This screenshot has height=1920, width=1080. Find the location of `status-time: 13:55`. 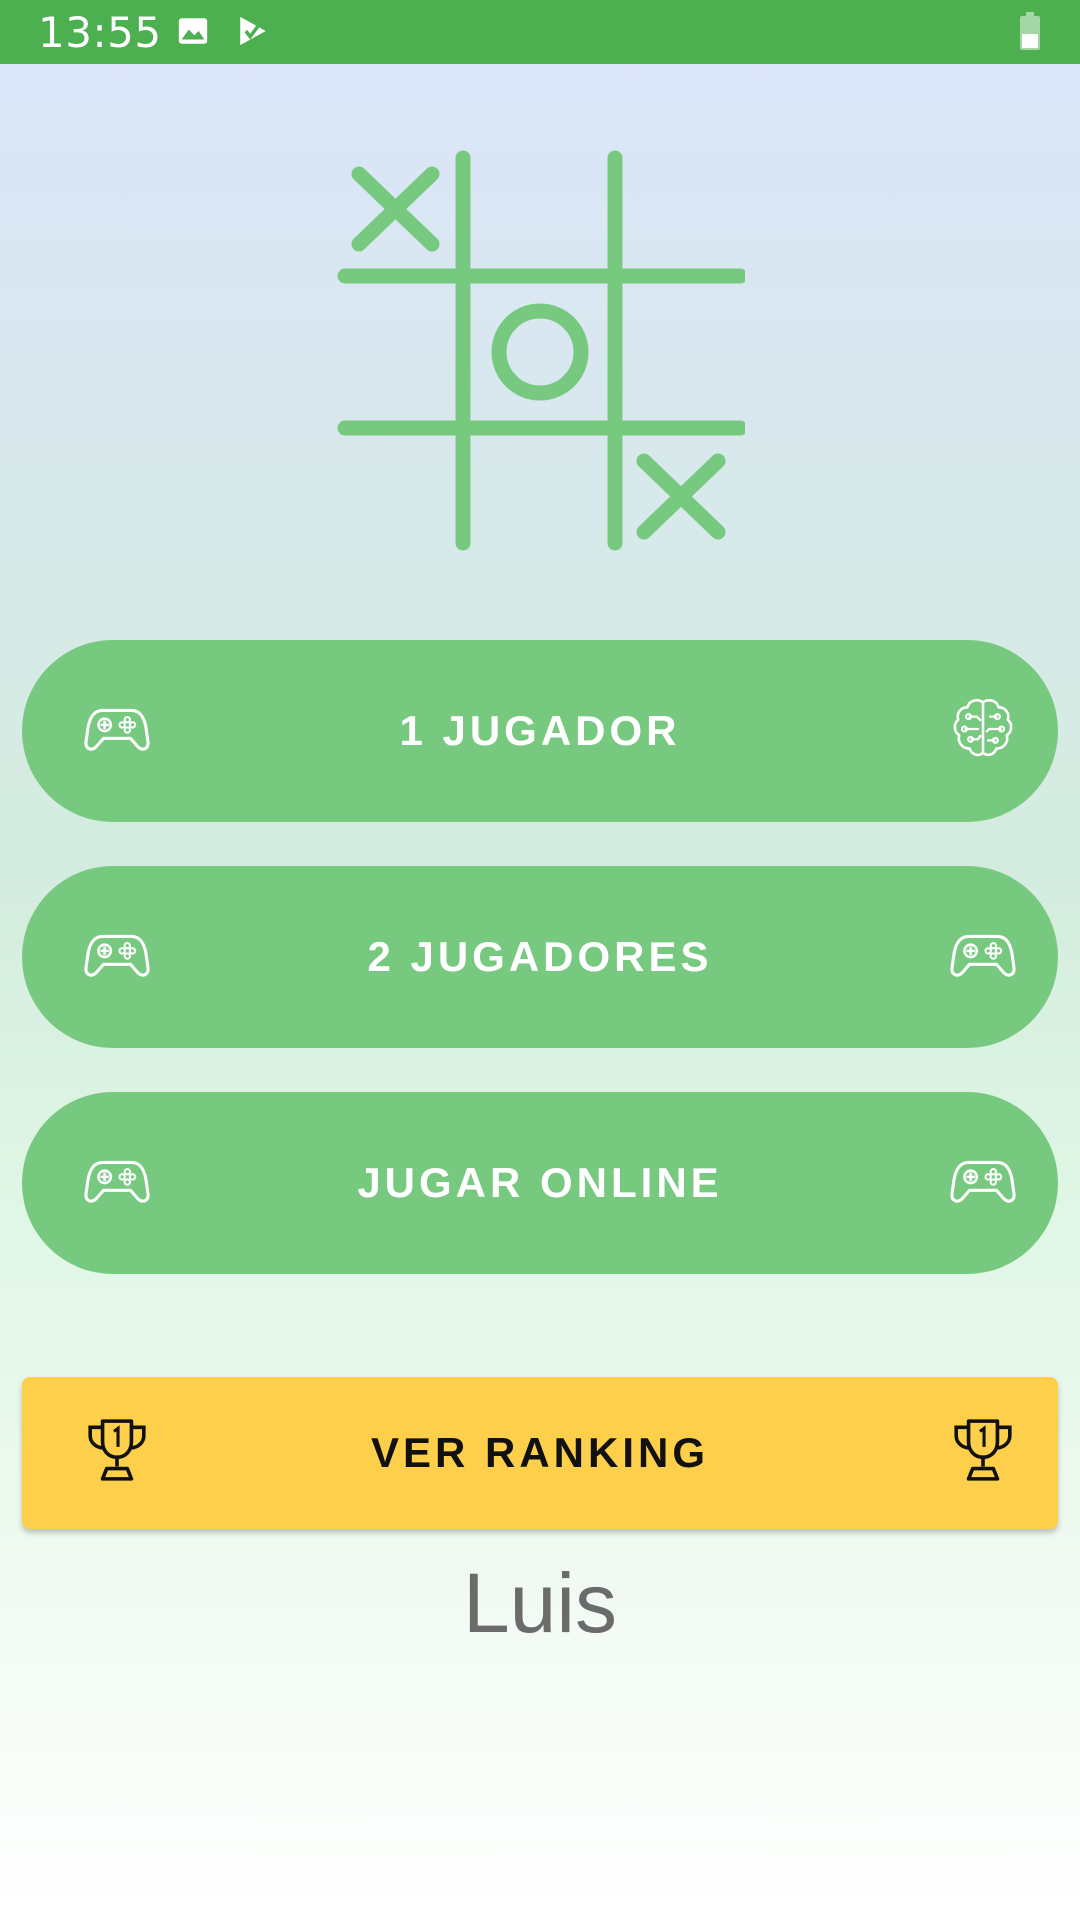

status-time: 13:55 is located at coordinates (100, 32).